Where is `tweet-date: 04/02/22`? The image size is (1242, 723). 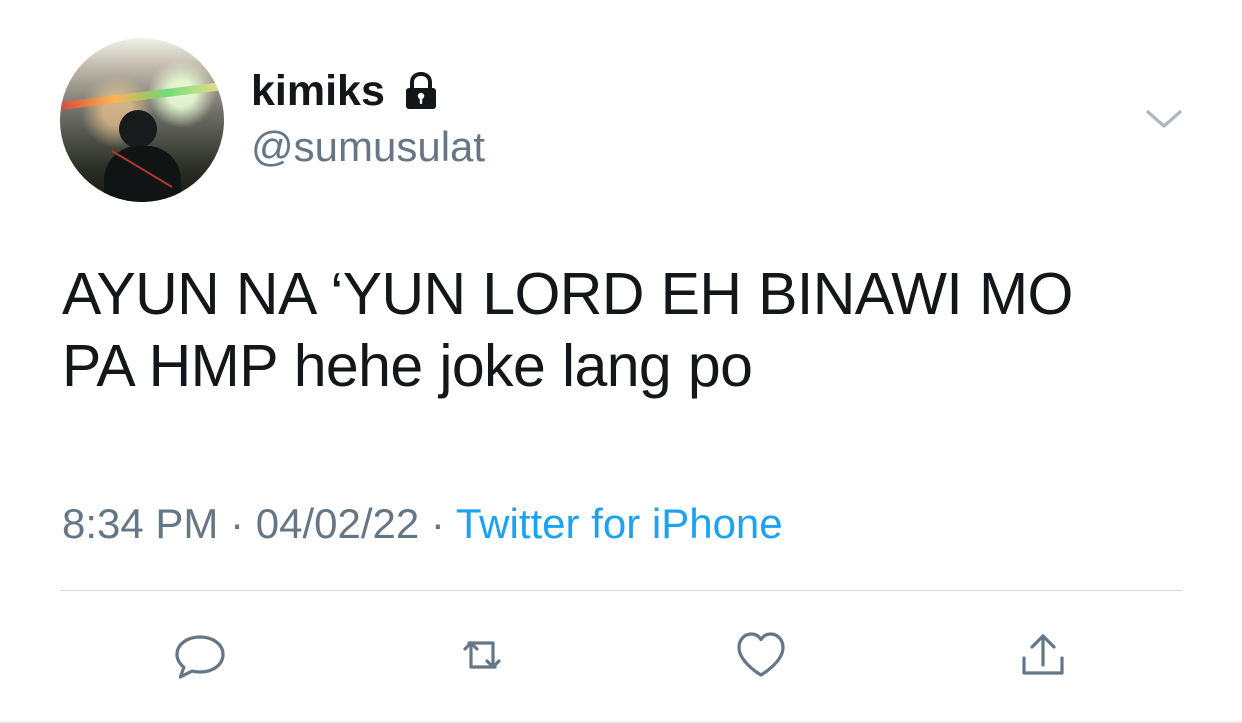
tweet-date: 04/02/22 is located at coordinates (338, 523).